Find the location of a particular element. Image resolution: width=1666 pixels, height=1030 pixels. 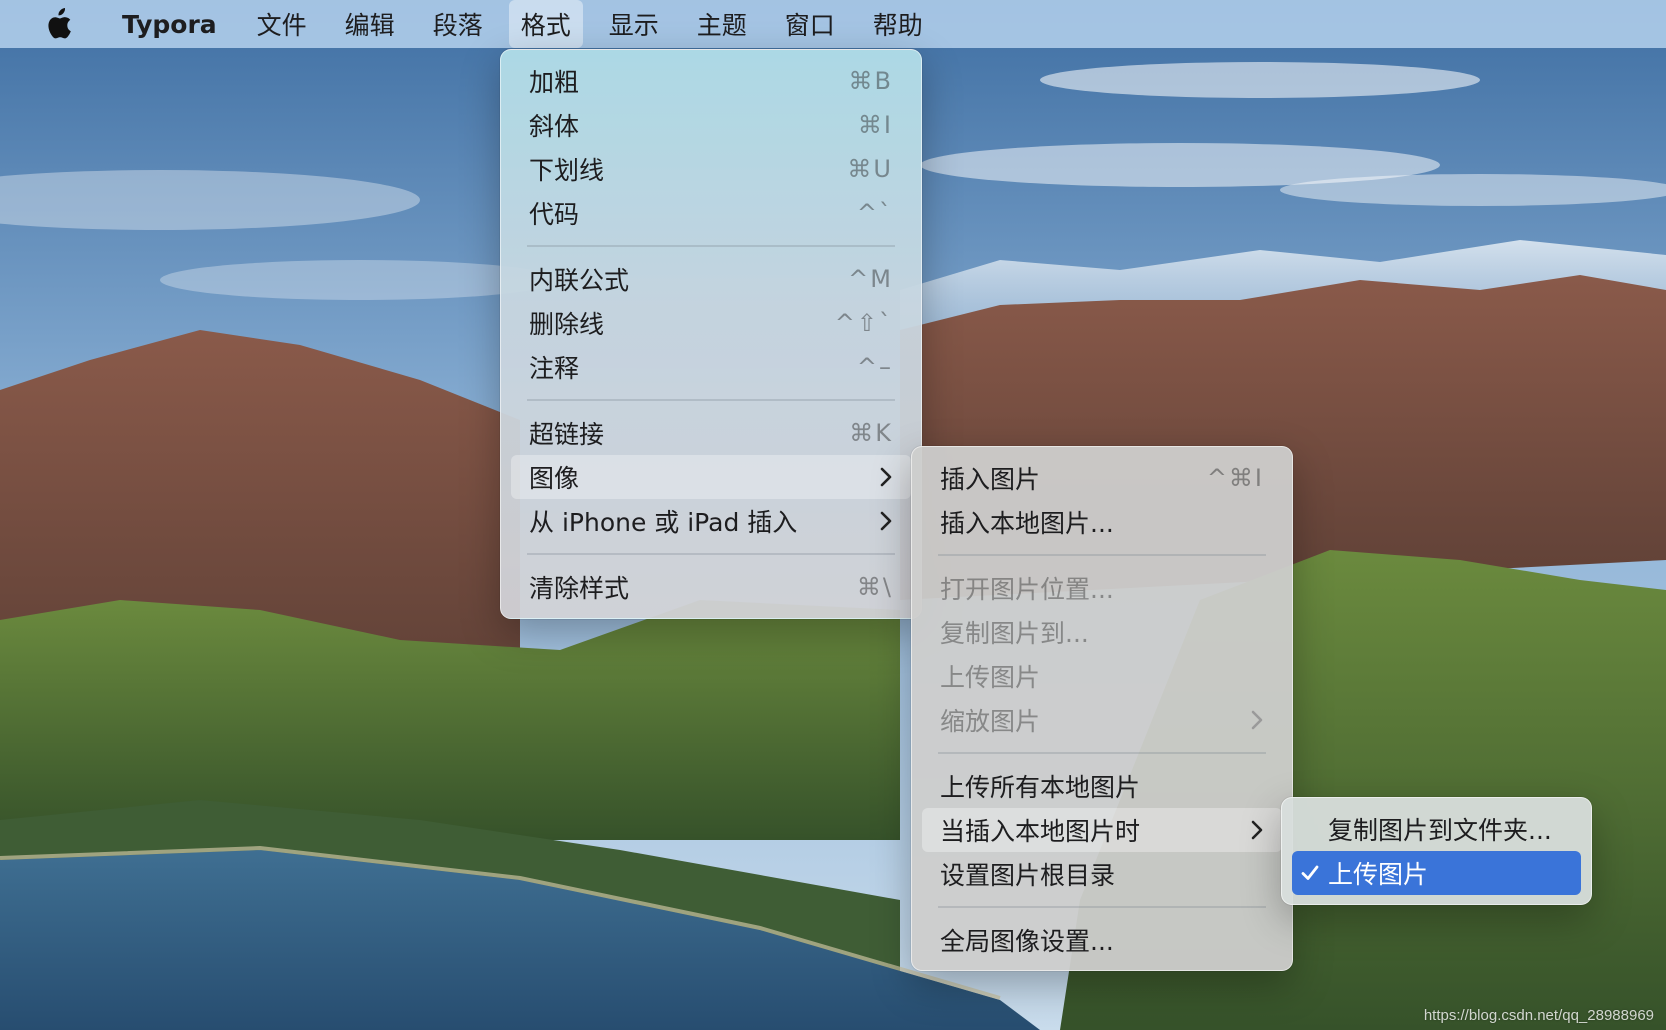

menu-item-shortcut: ⌘B is located at coordinates (870, 81).